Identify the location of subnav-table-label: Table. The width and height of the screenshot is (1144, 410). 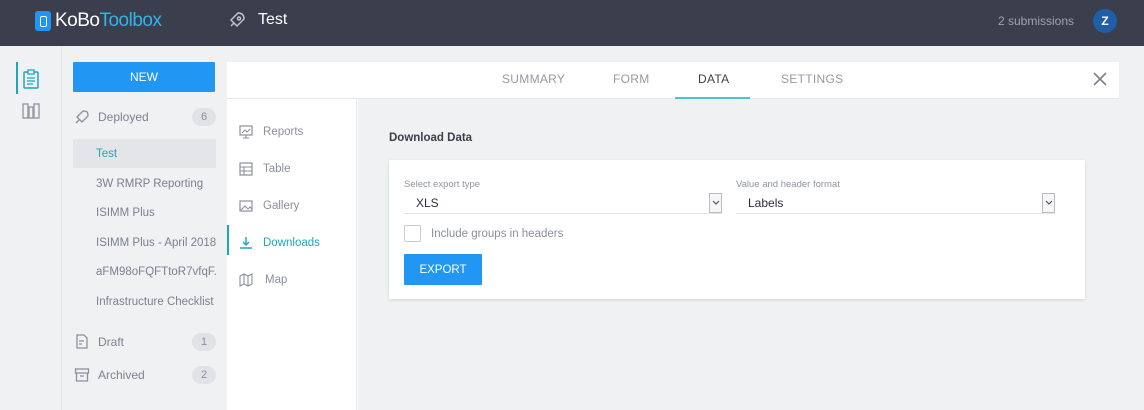
(277, 169).